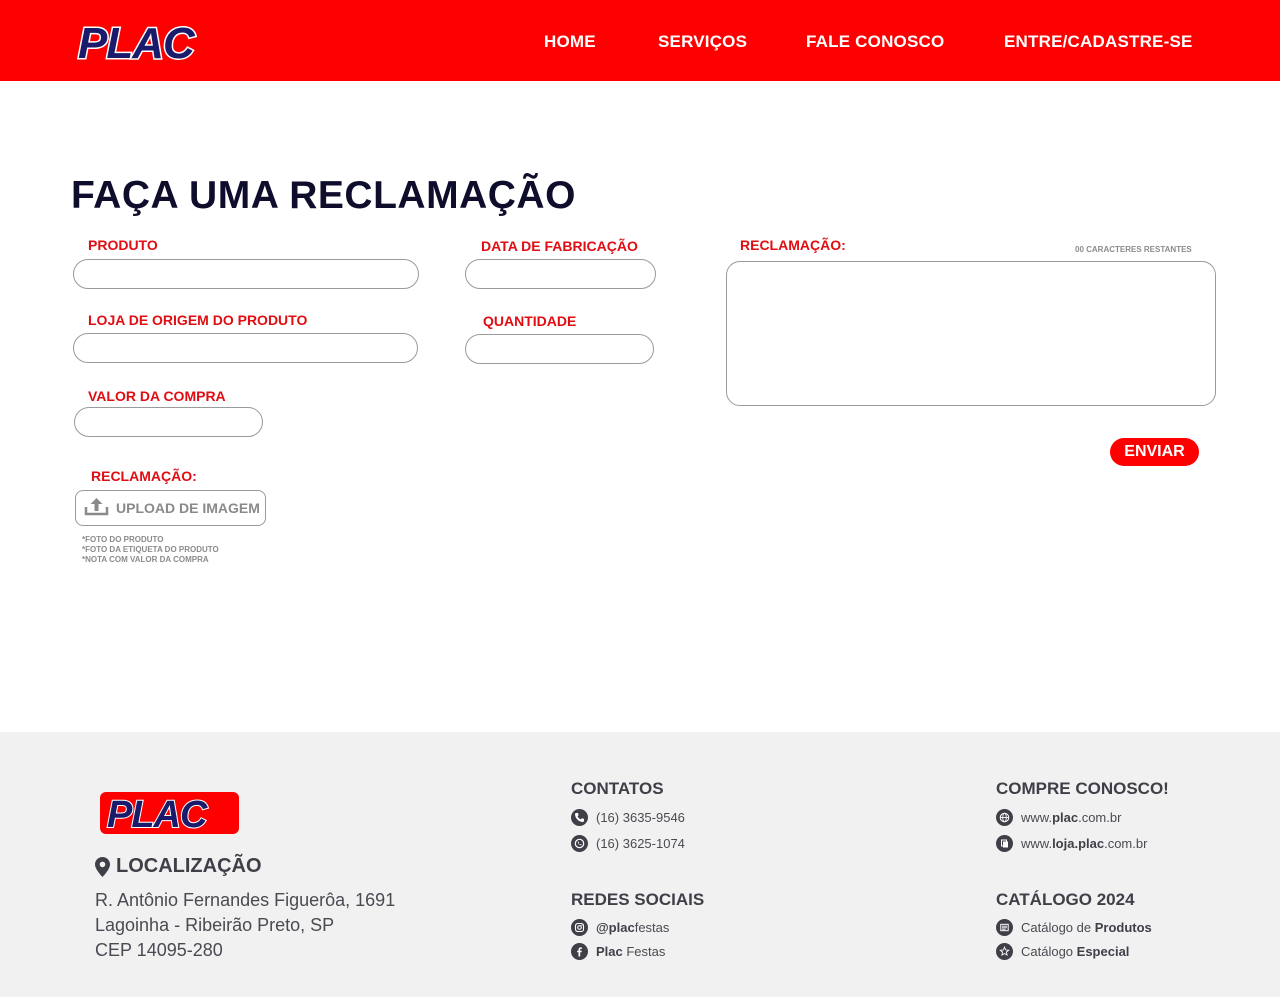 The width and height of the screenshot is (1280, 997). What do you see at coordinates (96, 508) in the screenshot?
I see `upload-icon` at bounding box center [96, 508].